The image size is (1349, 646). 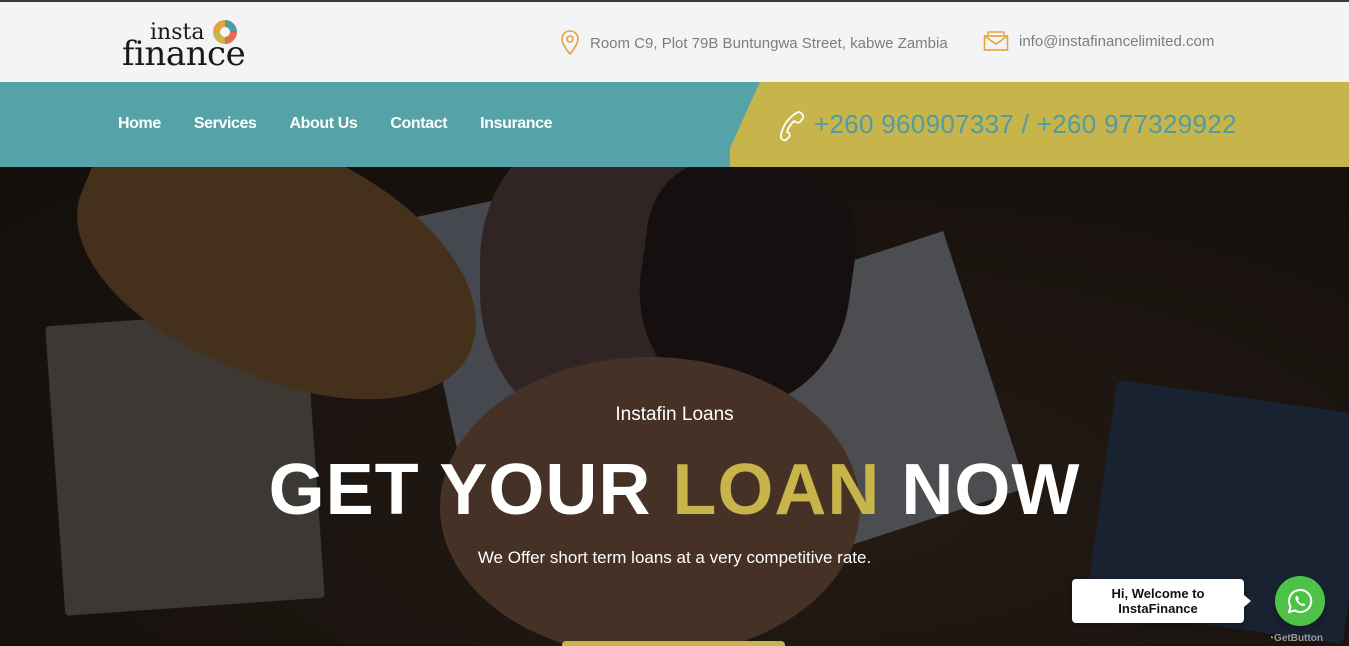 I want to click on email-text: info@instafinancelimited.com, so click(x=1116, y=41).